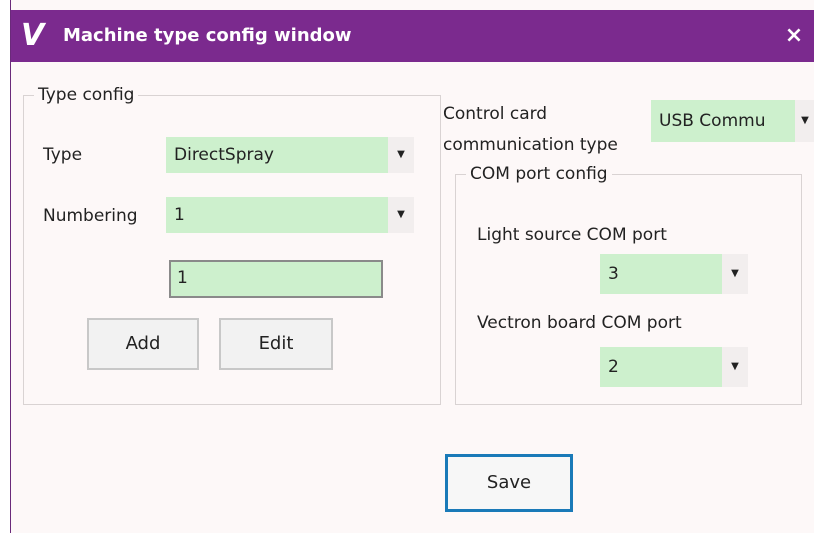 The height and width of the screenshot is (533, 814). Describe the element at coordinates (509, 483) in the screenshot. I see `save-button: Save` at that location.